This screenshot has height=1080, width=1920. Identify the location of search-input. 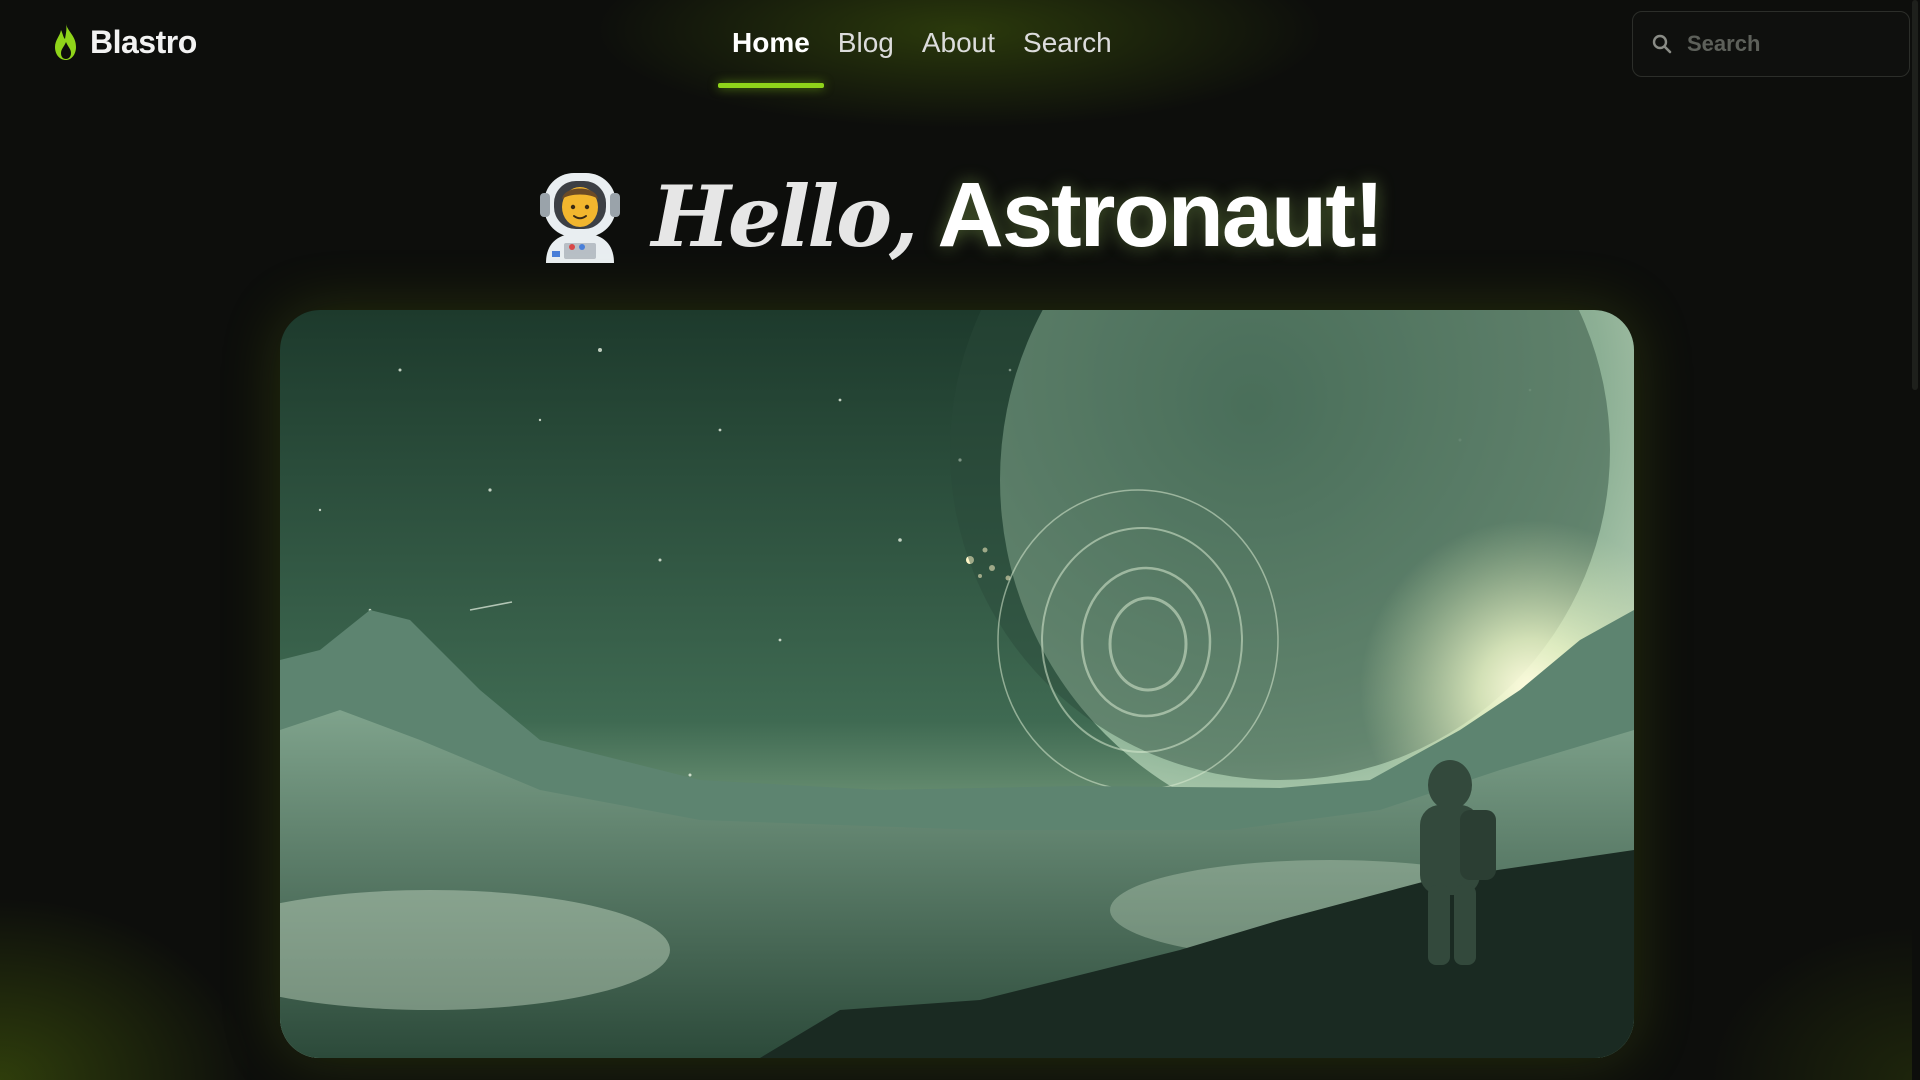
(1787, 44).